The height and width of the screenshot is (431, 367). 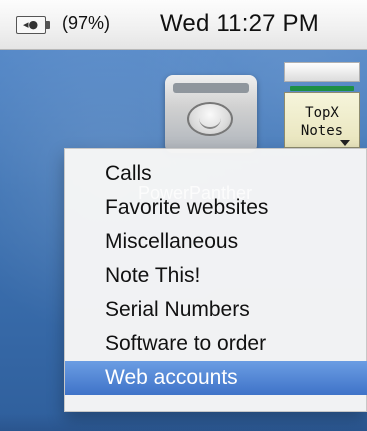 I want to click on menu-item-software-to-order: Software to order, so click(x=216, y=344).